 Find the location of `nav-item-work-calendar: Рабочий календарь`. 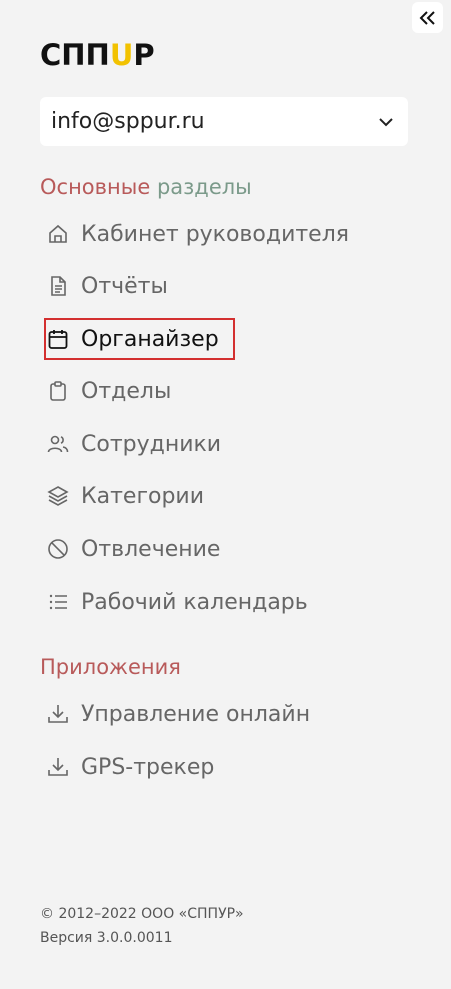

nav-item-work-calendar: Рабочий календарь is located at coordinates (177, 602).